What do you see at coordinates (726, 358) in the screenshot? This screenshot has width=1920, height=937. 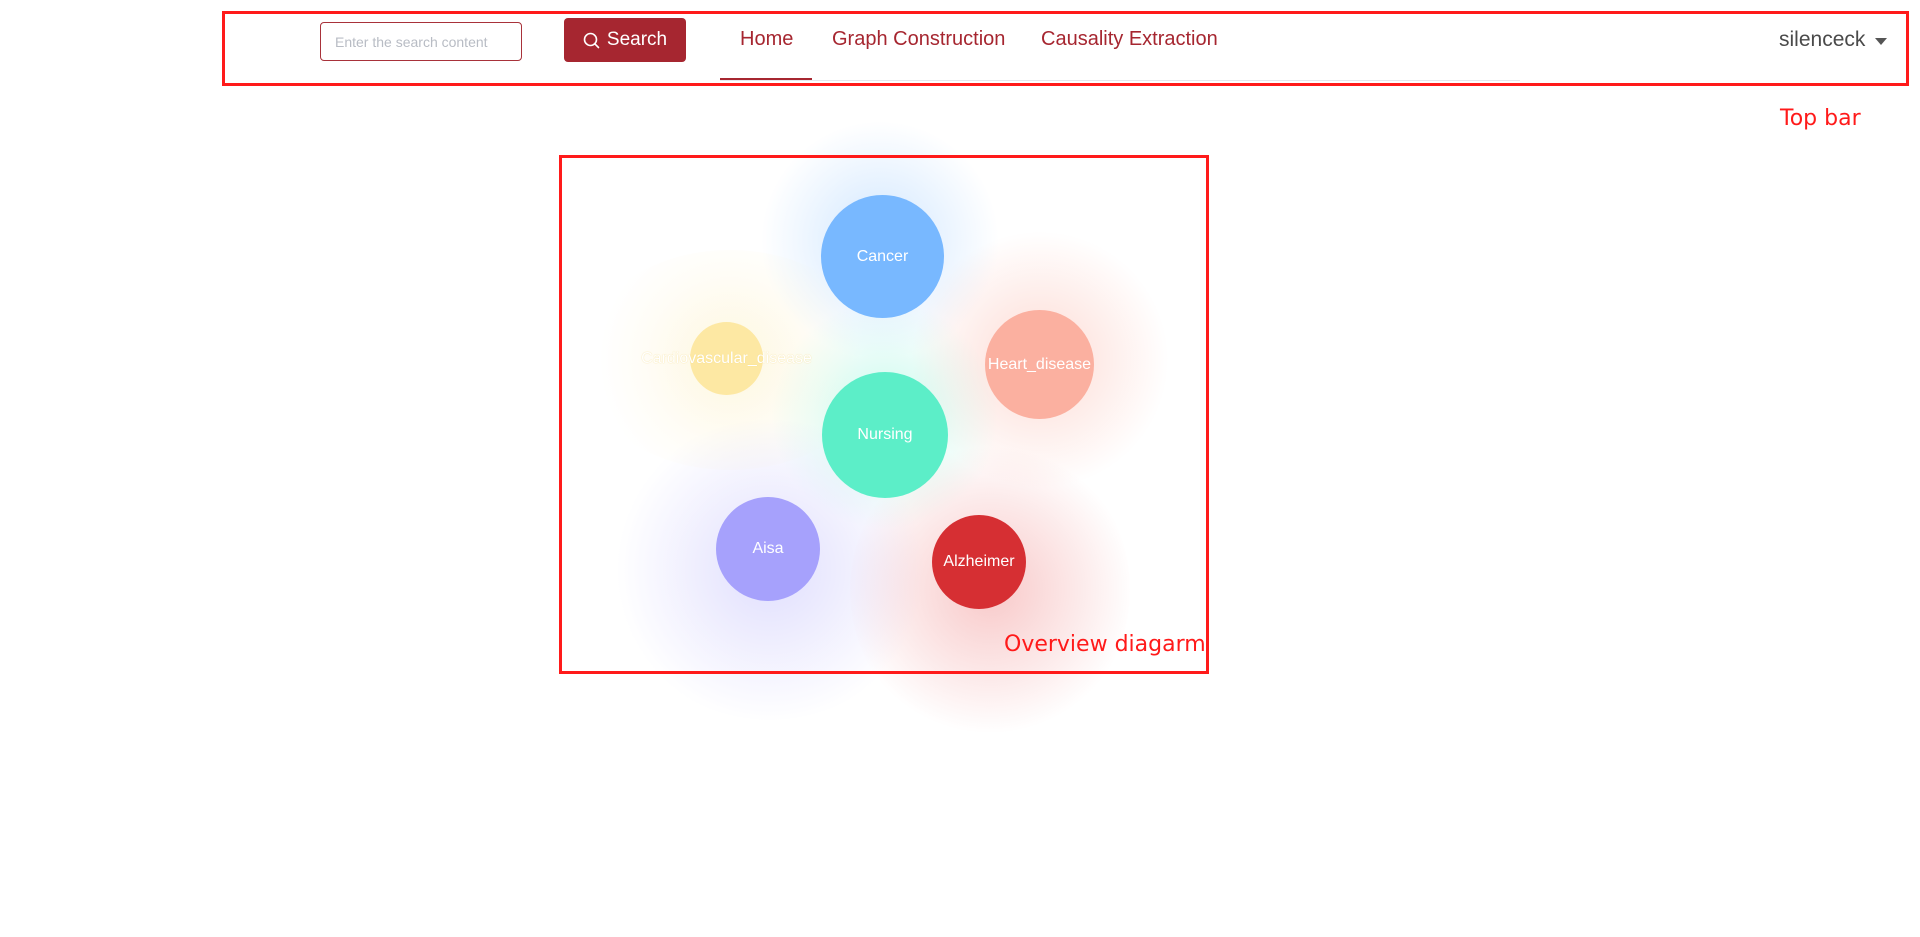 I see `node-label: Cardiovascular_disease` at bounding box center [726, 358].